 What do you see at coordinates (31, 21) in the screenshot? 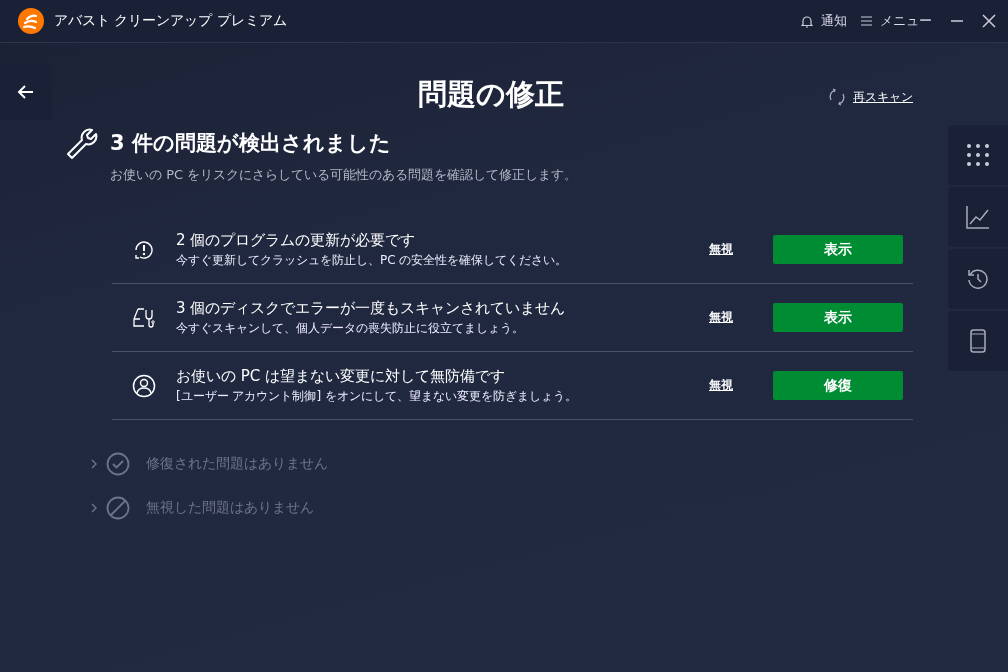
I see `app-logo-icon` at bounding box center [31, 21].